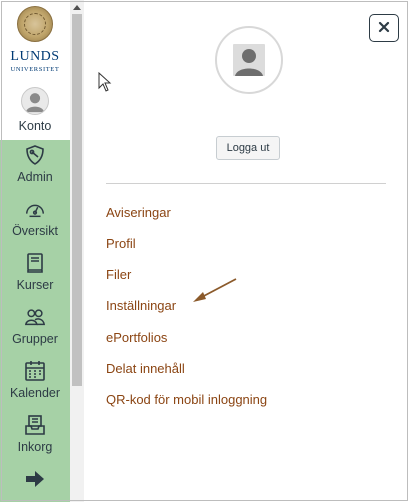  What do you see at coordinates (141, 305) in the screenshot?
I see `link-installningar: Inställningar` at bounding box center [141, 305].